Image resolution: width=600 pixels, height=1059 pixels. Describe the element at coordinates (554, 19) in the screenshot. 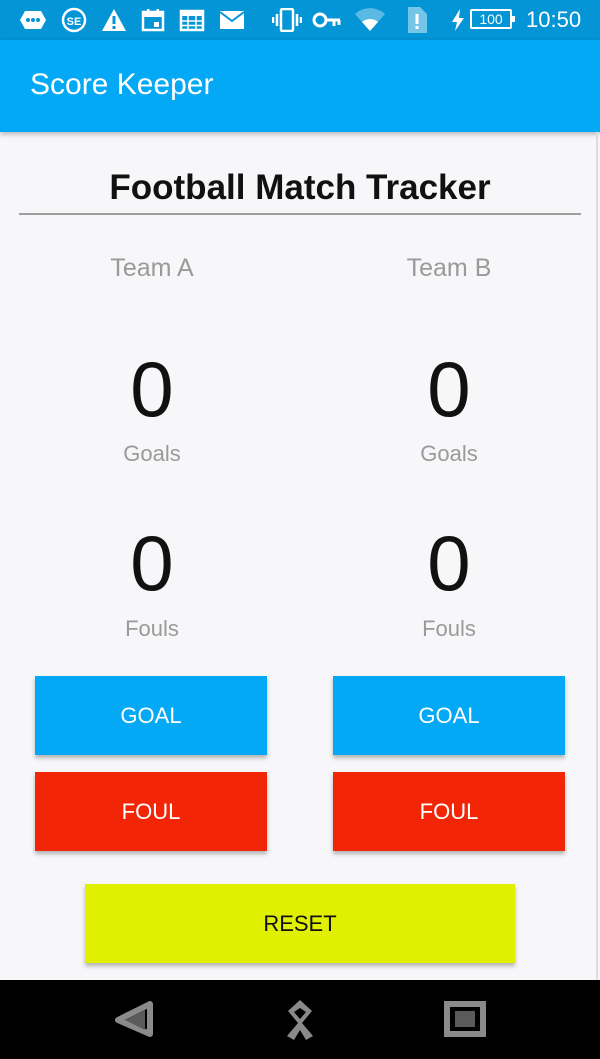

I see `status-clock: 10:50` at that location.